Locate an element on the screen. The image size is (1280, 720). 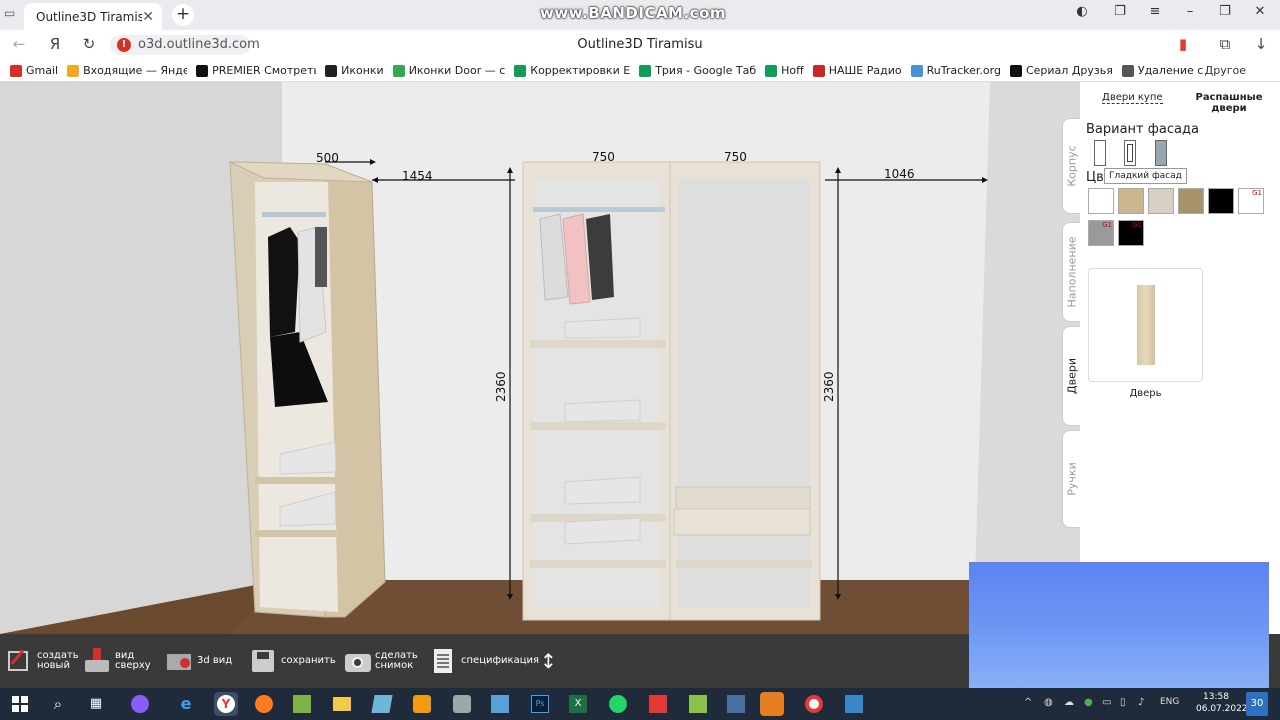
windows-start-icon is located at coordinates (20, 704).